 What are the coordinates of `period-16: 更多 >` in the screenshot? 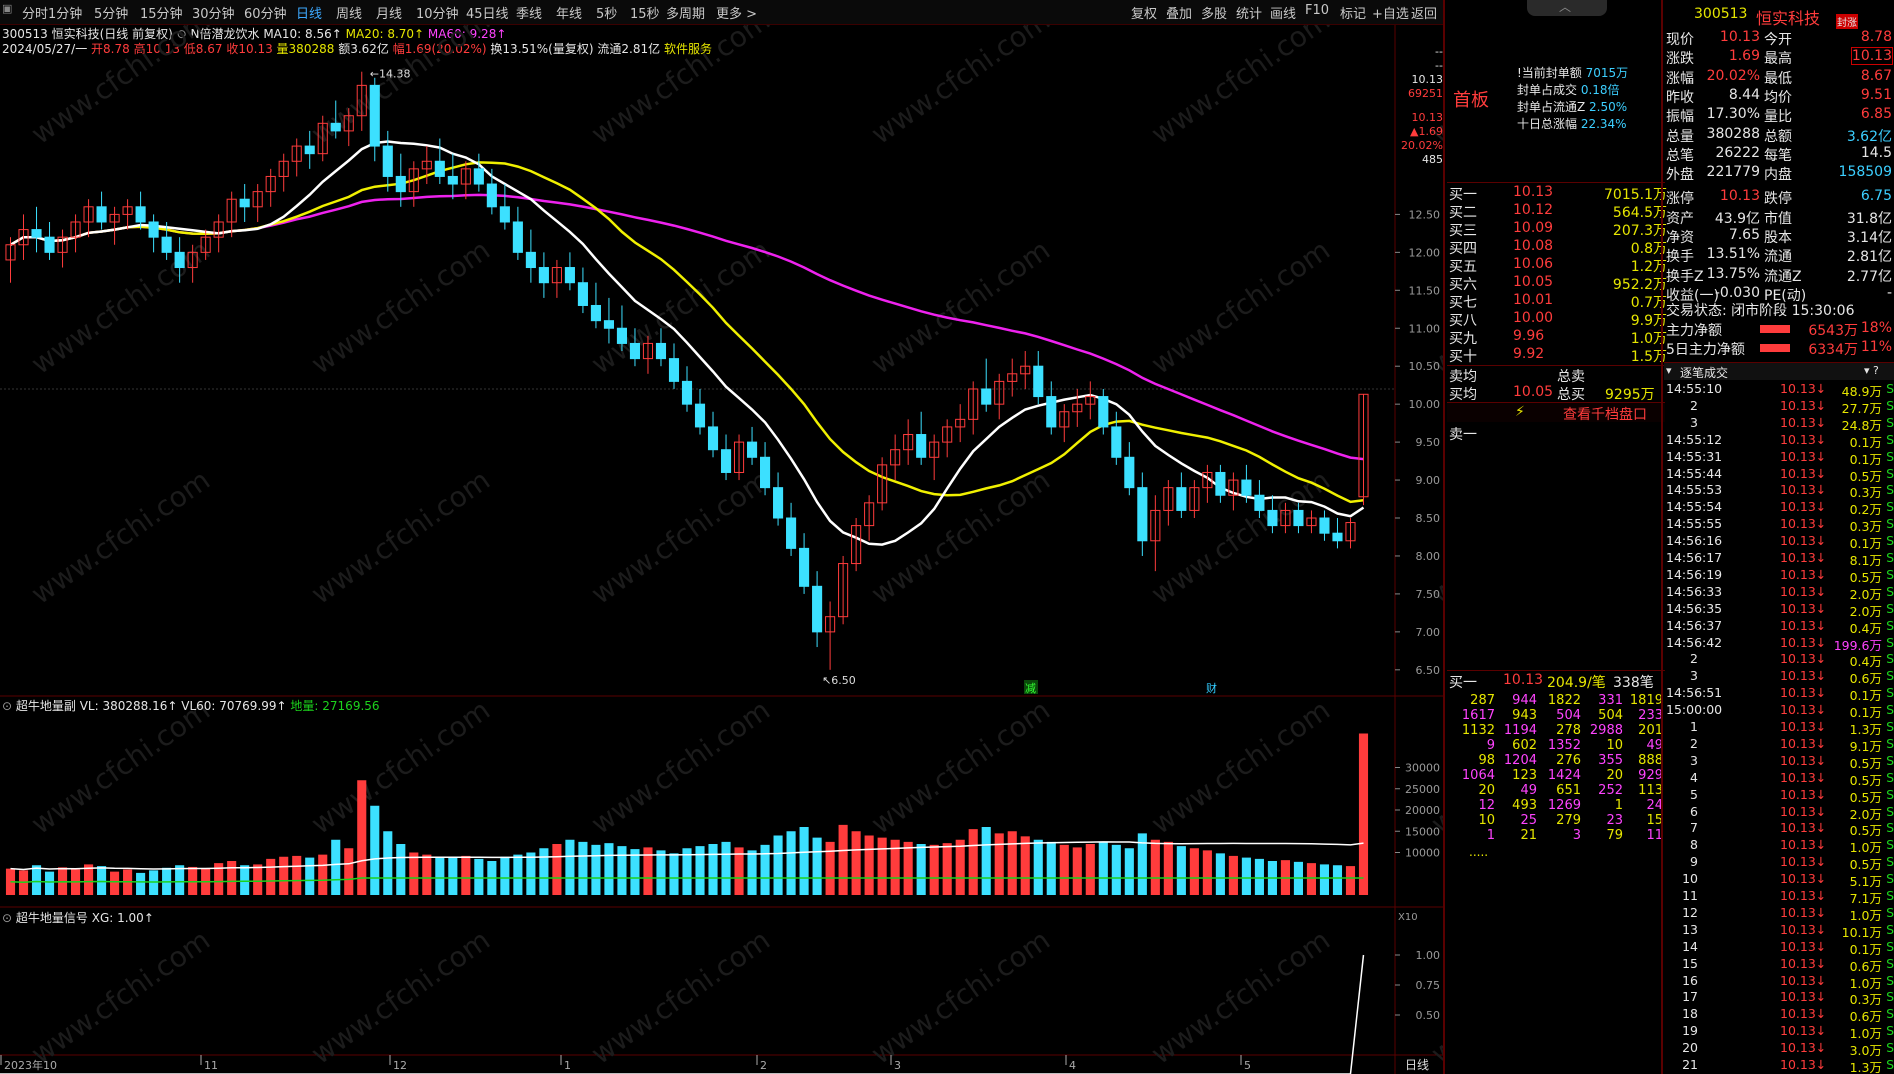 It's located at (736, 12).